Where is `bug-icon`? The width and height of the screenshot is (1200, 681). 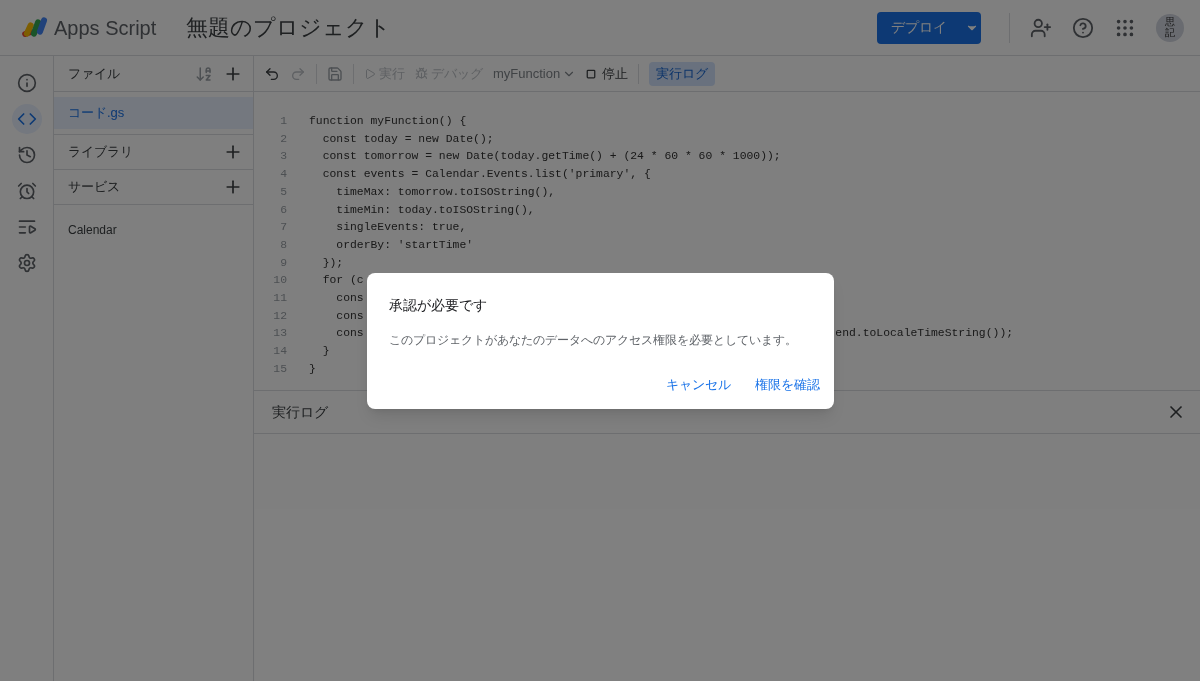
bug-icon is located at coordinates (421, 73).